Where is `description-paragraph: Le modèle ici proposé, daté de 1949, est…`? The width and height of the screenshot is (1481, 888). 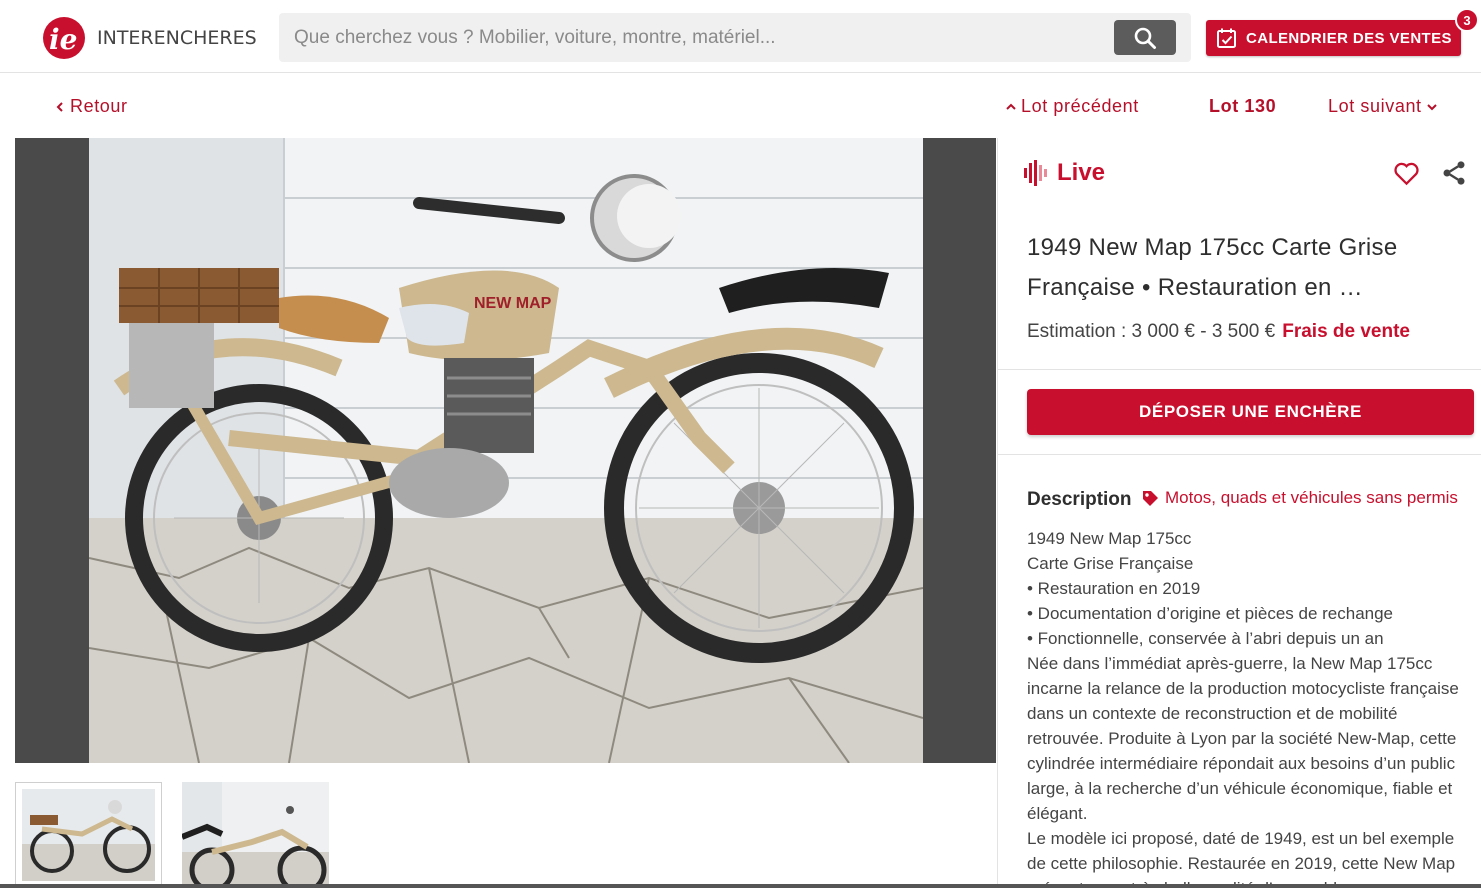
description-paragraph: Le modèle ici proposé, daté de 1949, est… is located at coordinates (1241, 858).